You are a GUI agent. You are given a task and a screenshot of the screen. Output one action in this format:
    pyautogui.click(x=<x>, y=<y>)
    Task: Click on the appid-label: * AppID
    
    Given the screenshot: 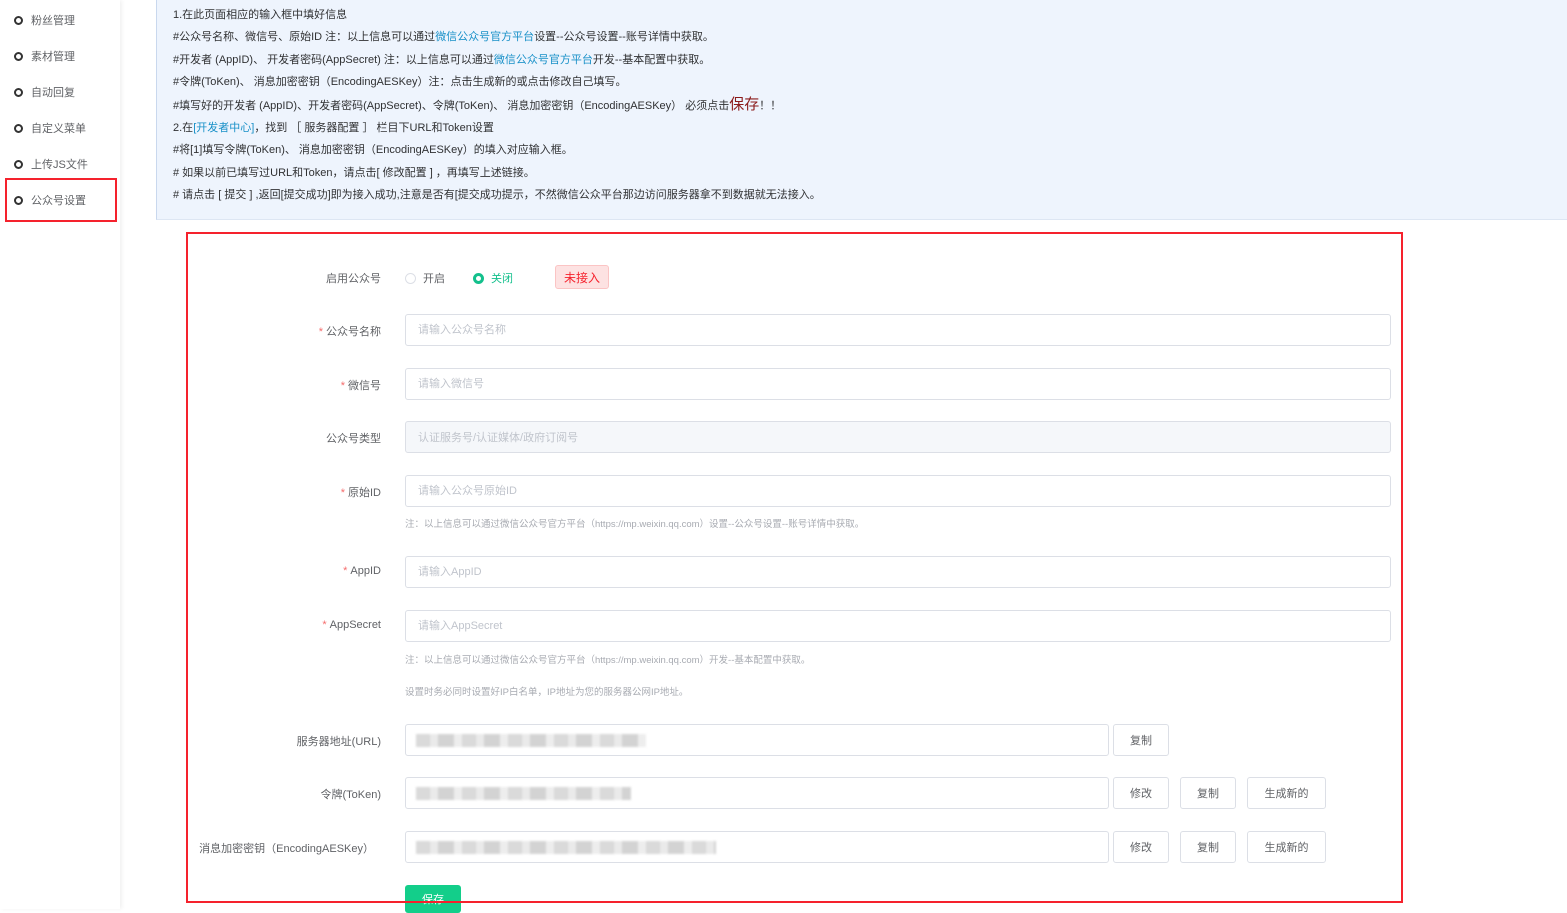 What is the action you would take?
    pyautogui.click(x=362, y=571)
    